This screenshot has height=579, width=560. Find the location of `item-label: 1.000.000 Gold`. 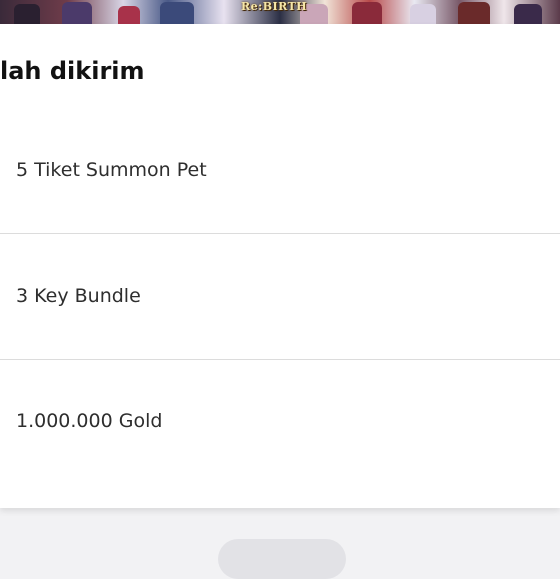

item-label: 1.000.000 Gold is located at coordinates (89, 421).